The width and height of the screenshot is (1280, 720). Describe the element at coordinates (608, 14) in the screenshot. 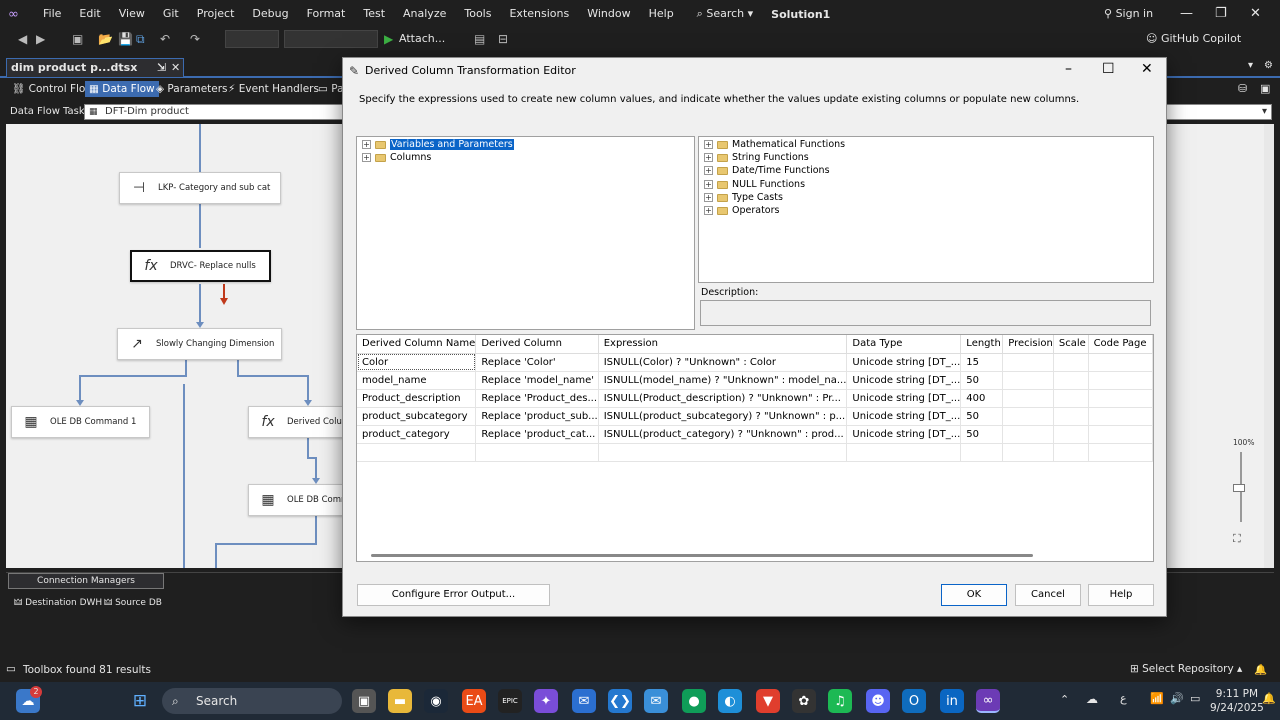

I see `menu-window: Window` at that location.